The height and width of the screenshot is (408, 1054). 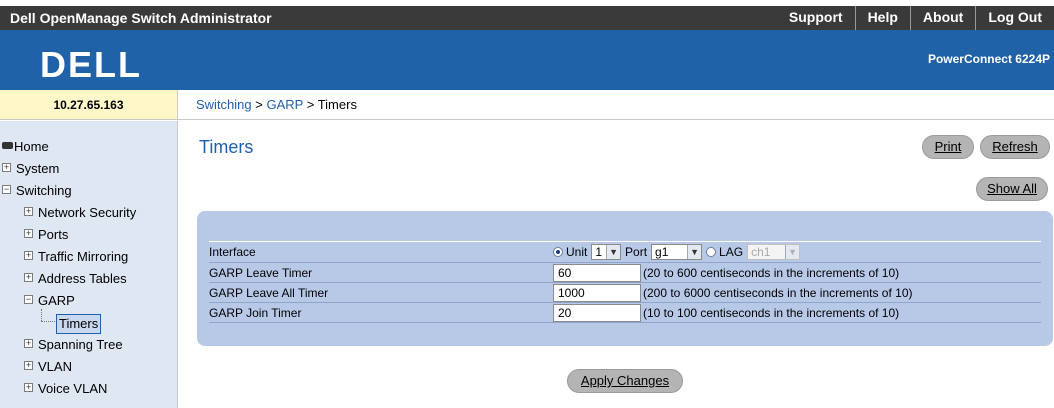 I want to click on sidebar-item-system: + System, so click(x=88, y=170).